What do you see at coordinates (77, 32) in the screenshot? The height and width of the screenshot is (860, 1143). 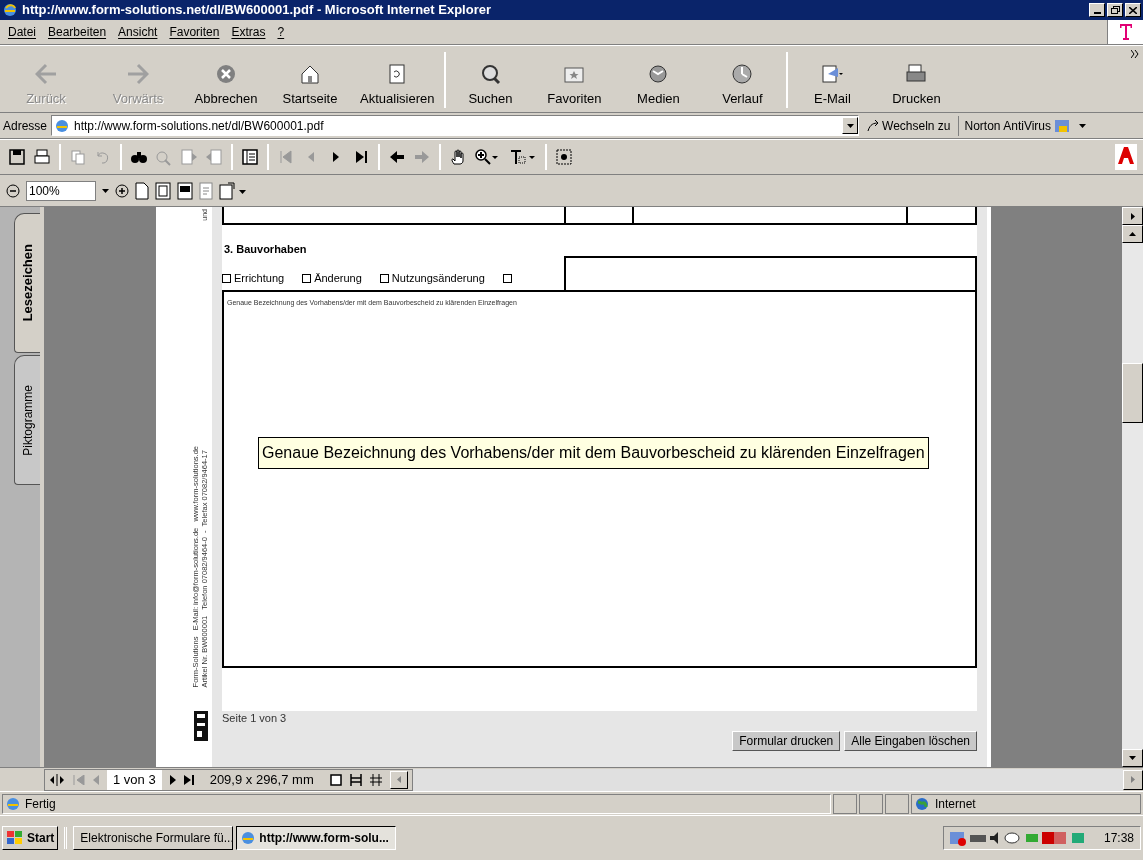 I see `menu-item: Bearbeiten` at bounding box center [77, 32].